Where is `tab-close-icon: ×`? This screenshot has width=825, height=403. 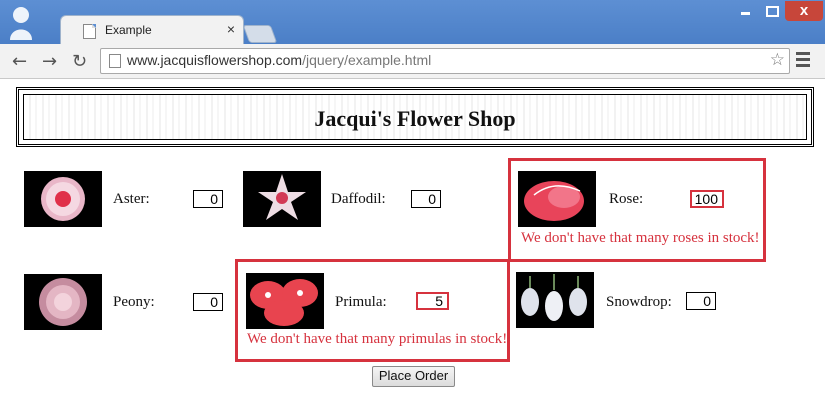
tab-close-icon: × is located at coordinates (231, 29).